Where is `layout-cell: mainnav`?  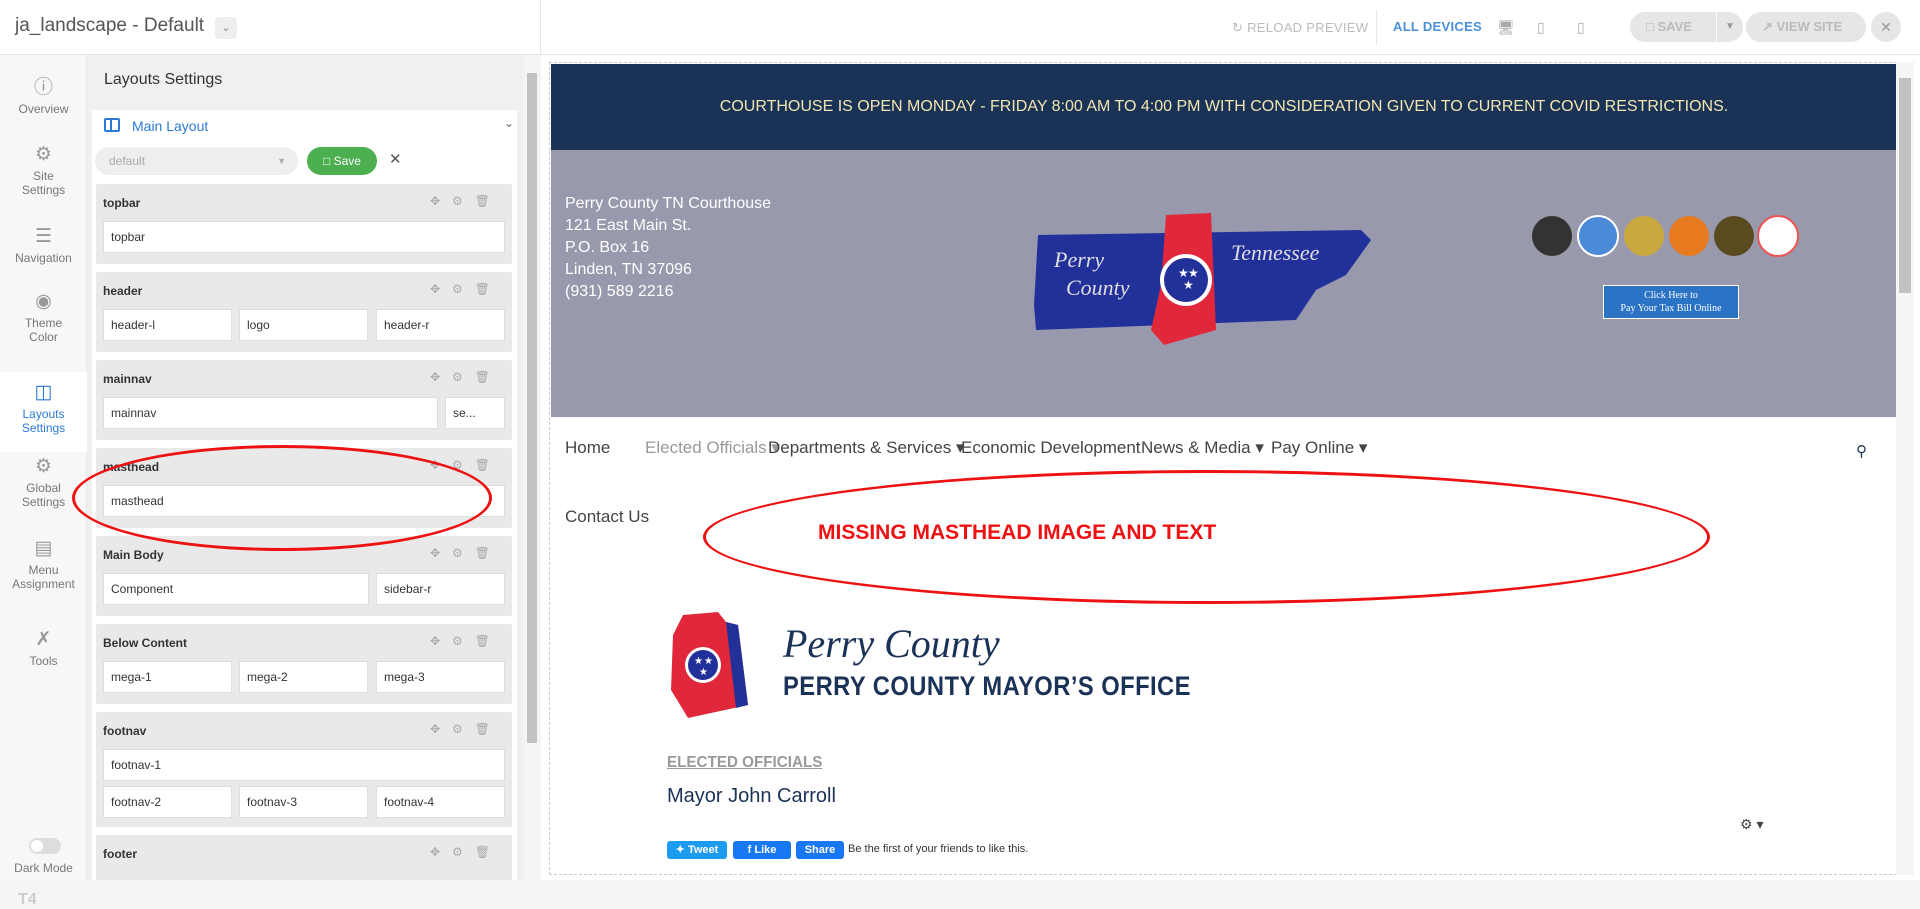
layout-cell: mainnav is located at coordinates (270, 413).